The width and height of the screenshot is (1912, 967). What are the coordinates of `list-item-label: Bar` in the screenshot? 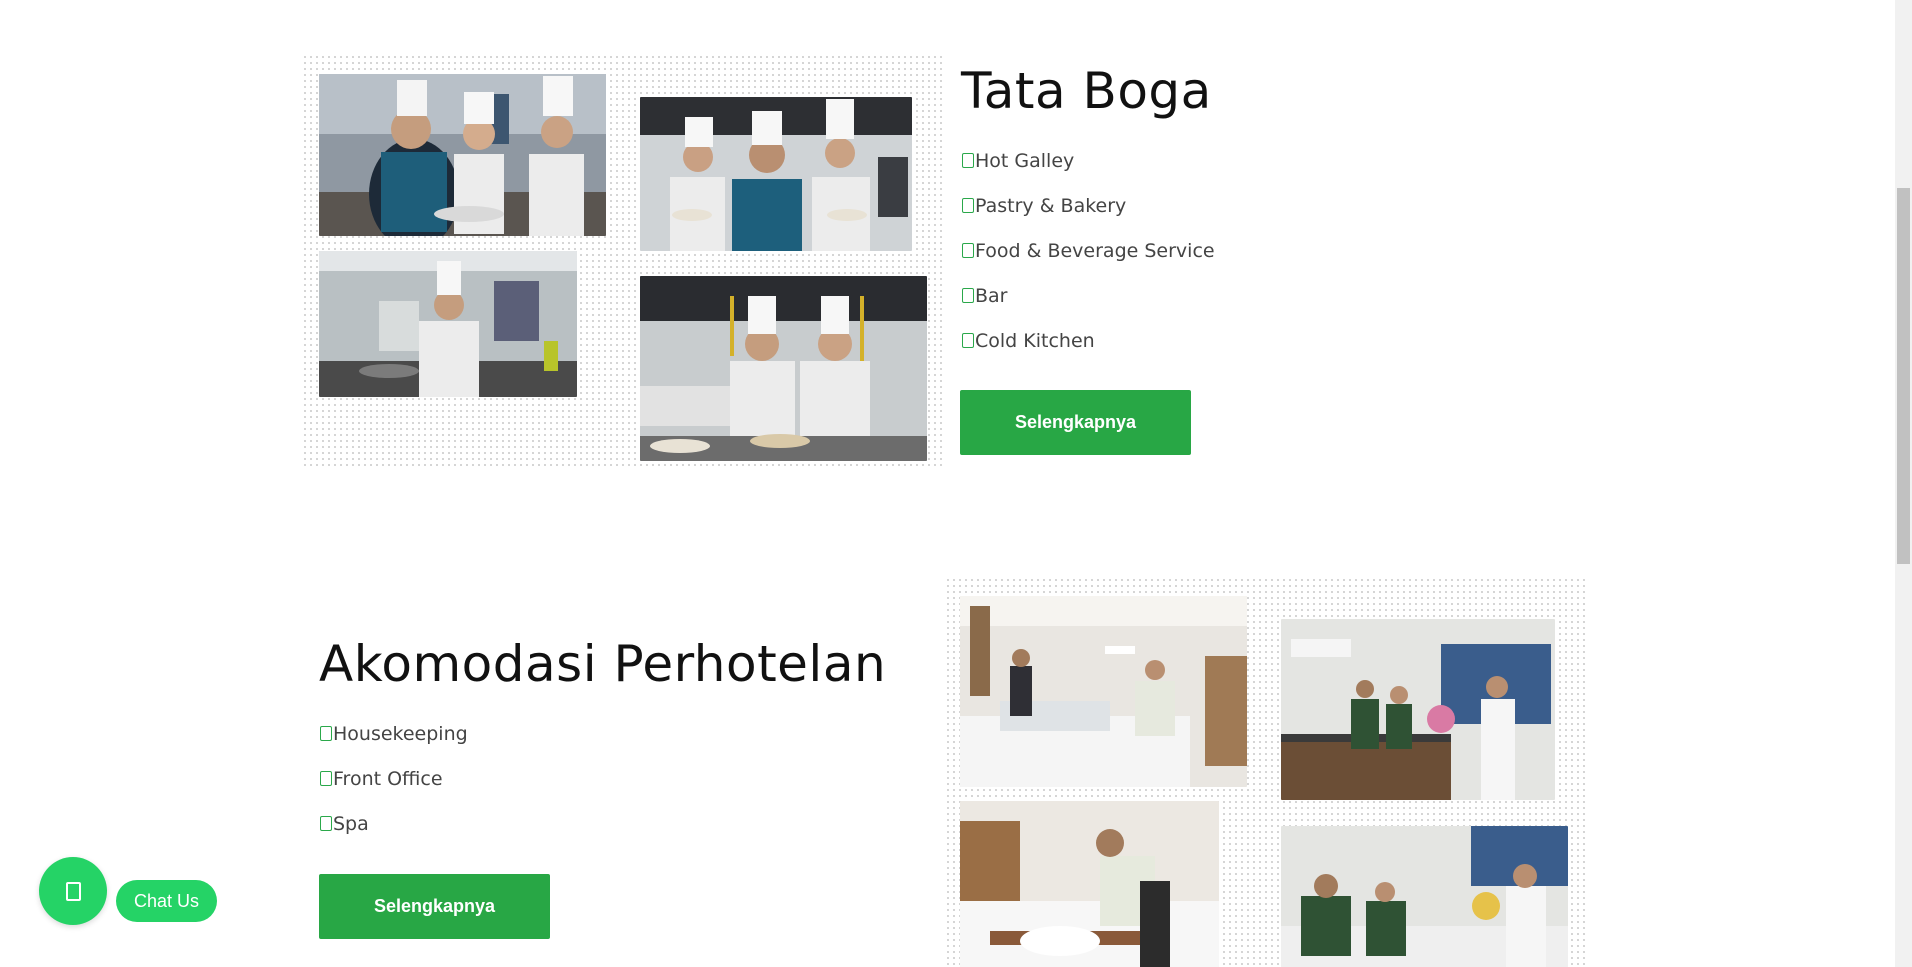 It's located at (991, 296).